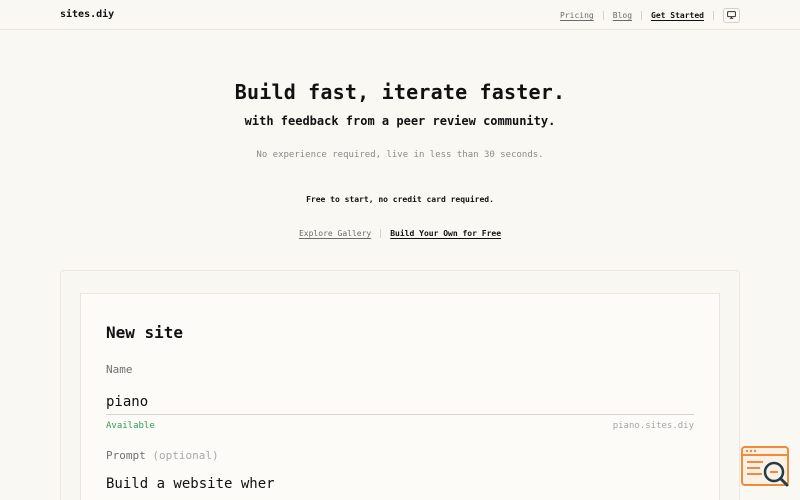 This screenshot has width=800, height=500. I want to click on prompt-field-label: Prompt (optional), so click(162, 455).